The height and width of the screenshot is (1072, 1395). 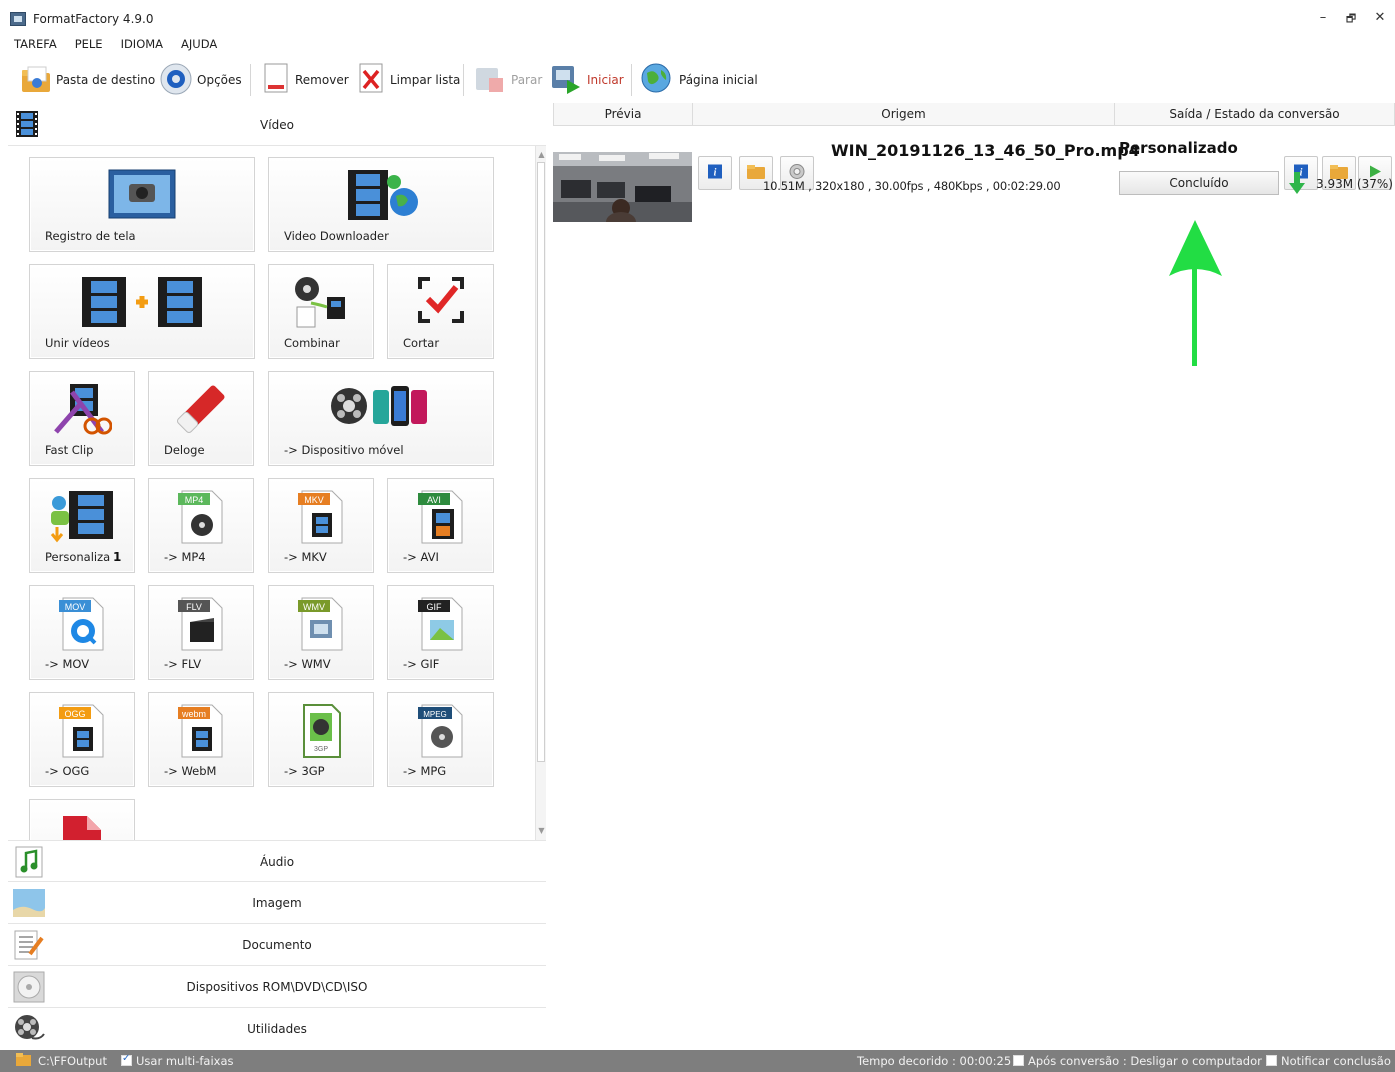 What do you see at coordinates (1335, 184) in the screenshot?
I see `output-size-value: 3.93M` at bounding box center [1335, 184].